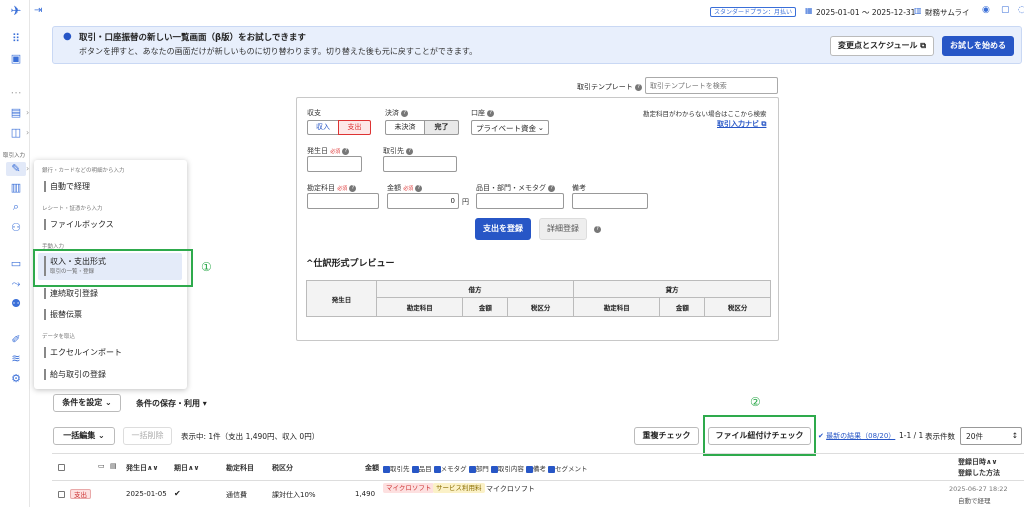  I want to click on pen-icon: ✎, so click(16, 169).